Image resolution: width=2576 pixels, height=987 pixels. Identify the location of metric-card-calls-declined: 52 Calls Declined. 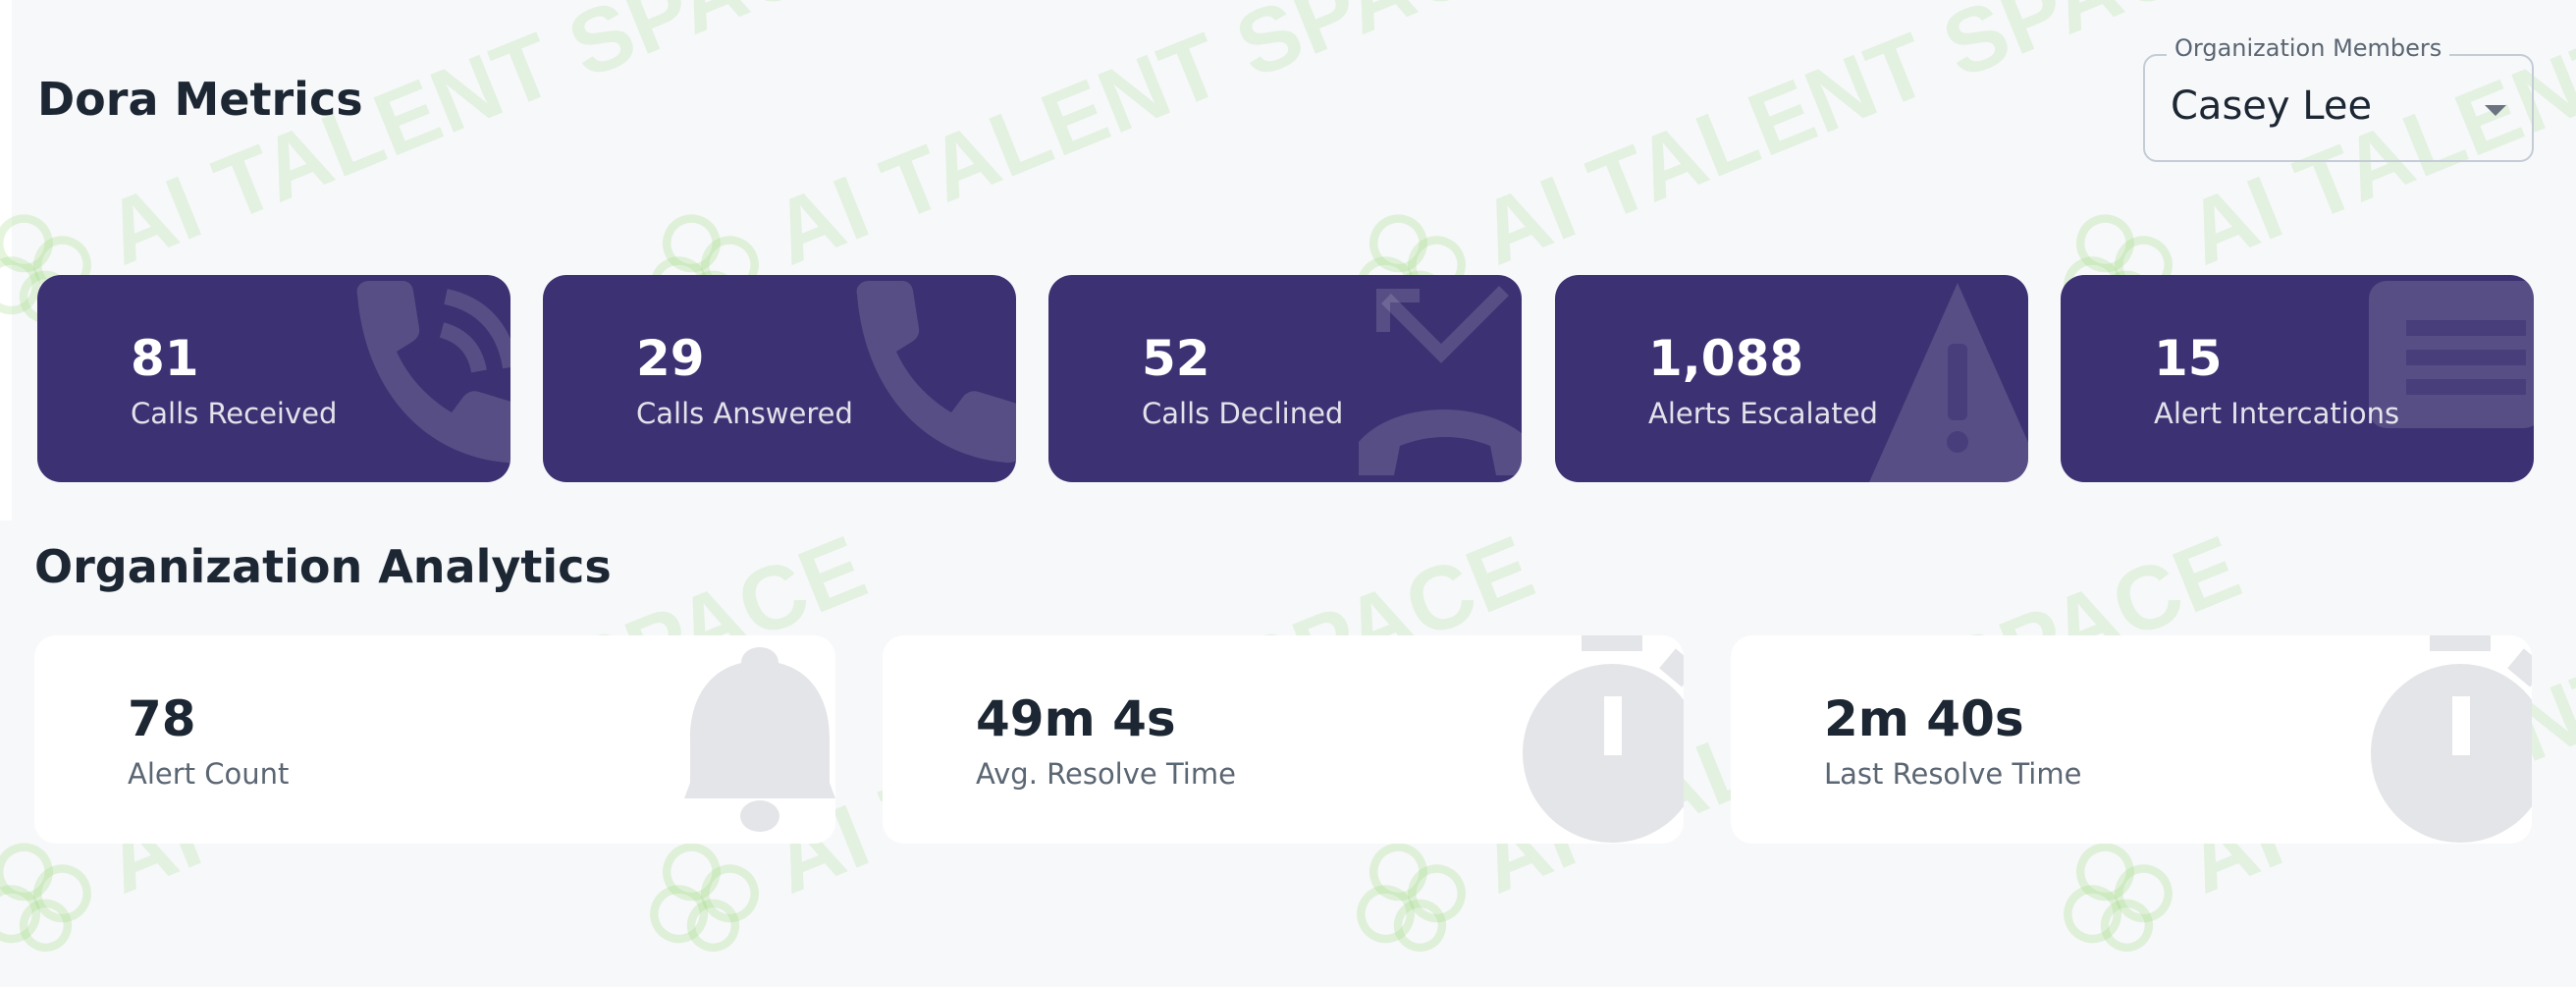
(1285, 379).